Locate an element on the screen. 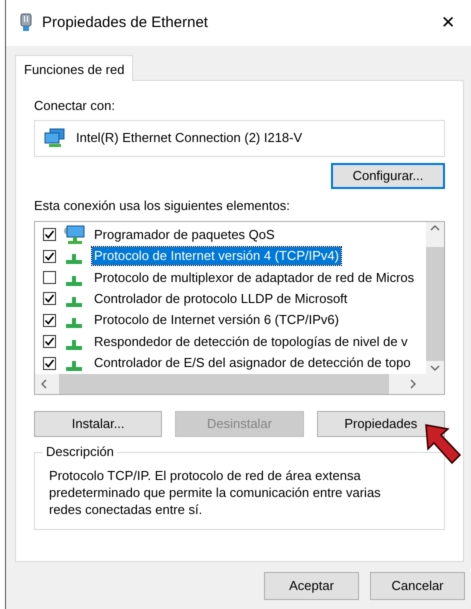  connect-label: Conectar con: is located at coordinates (75, 106).